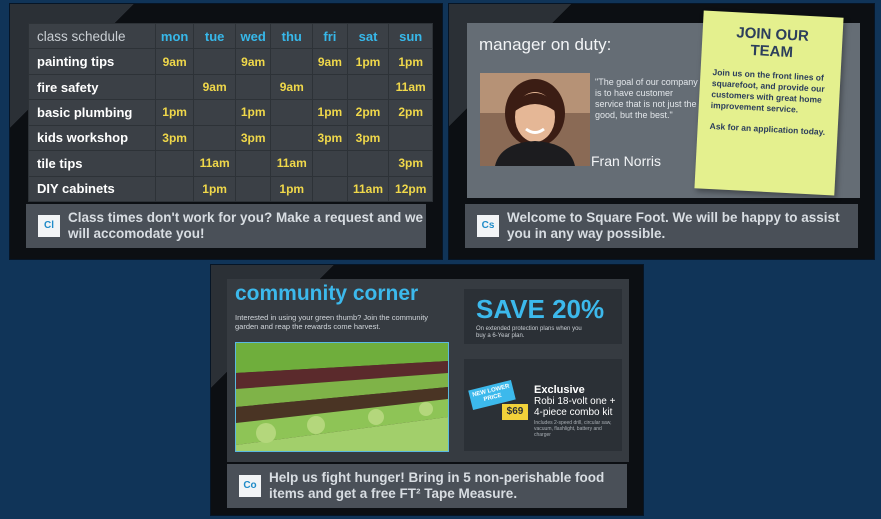  What do you see at coordinates (92, 112) in the screenshot?
I see `class-name: basic plumbing` at bounding box center [92, 112].